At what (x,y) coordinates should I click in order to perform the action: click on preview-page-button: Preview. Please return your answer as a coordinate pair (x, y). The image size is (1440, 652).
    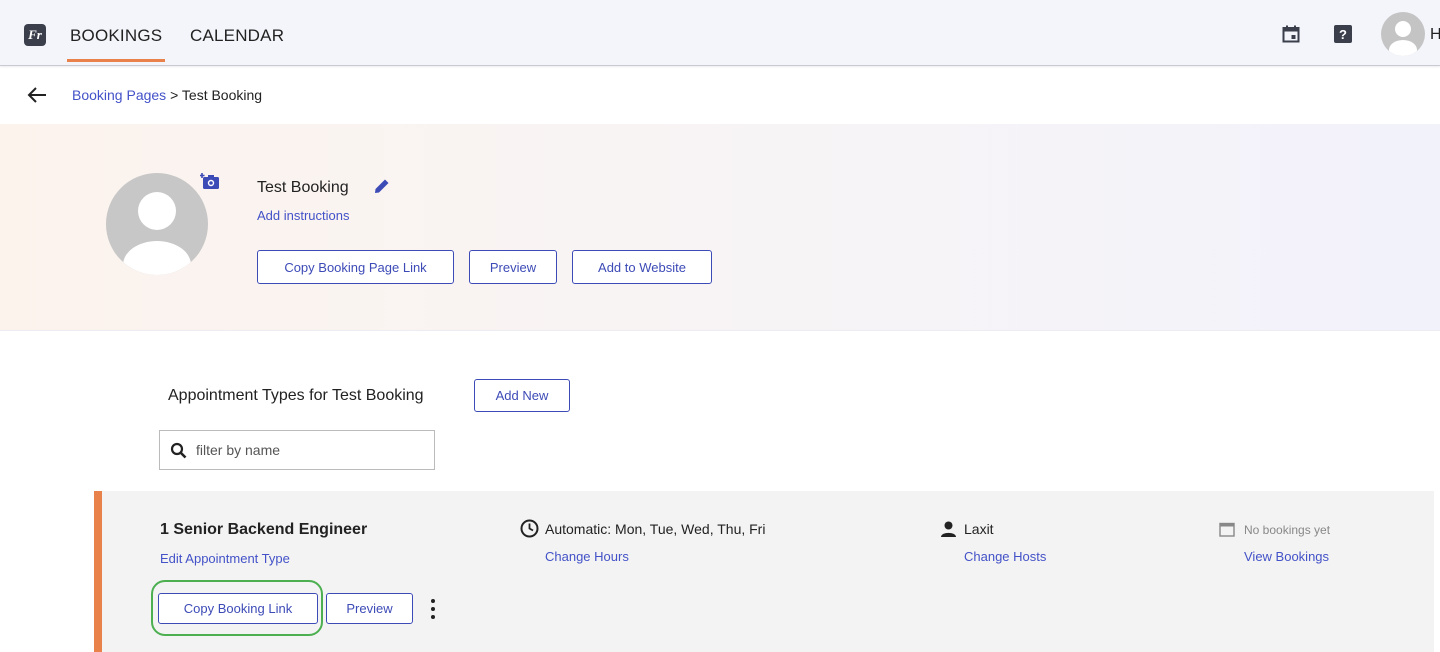
    Looking at the image, I should click on (513, 267).